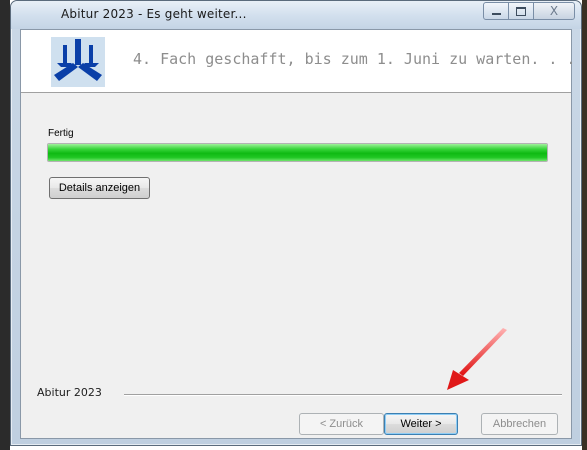 This screenshot has width=587, height=450. I want to click on maximize-button, so click(521, 11).